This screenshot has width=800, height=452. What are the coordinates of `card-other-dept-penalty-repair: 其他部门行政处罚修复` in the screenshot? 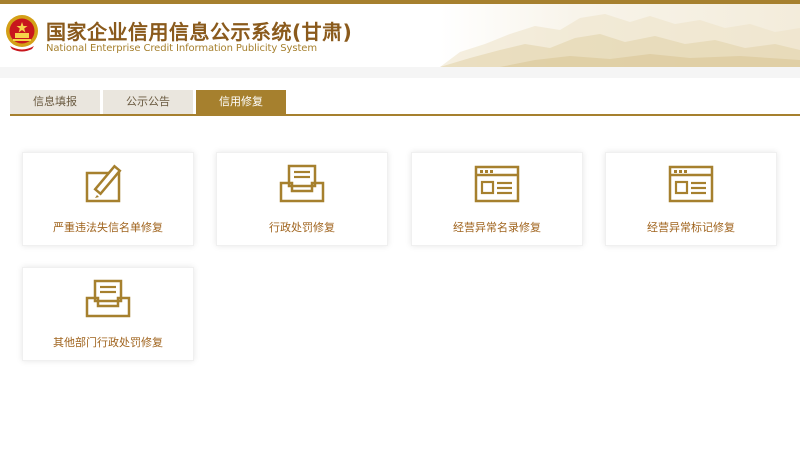 It's located at (108, 314).